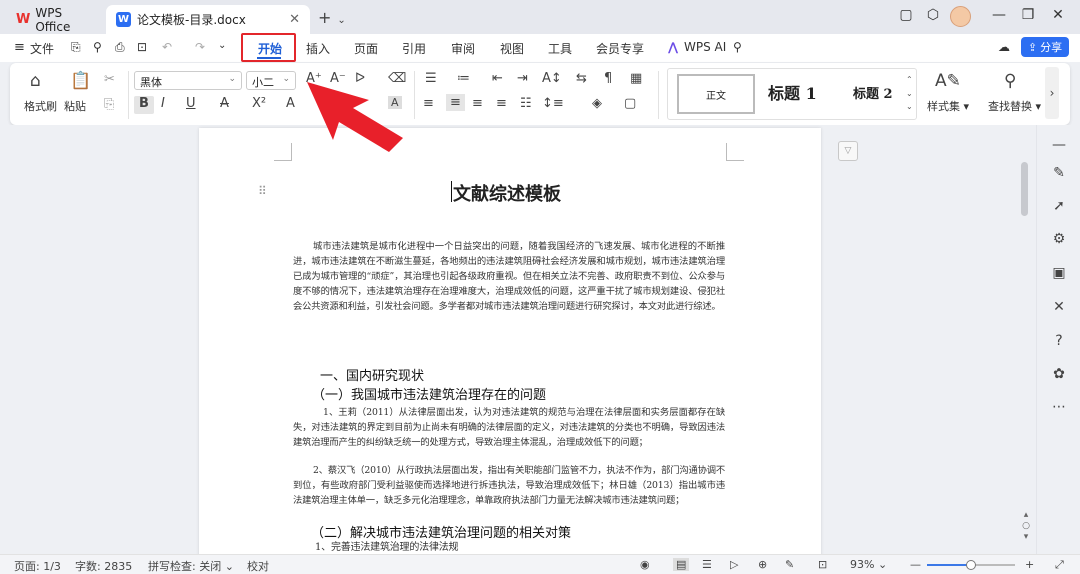  Describe the element at coordinates (915, 564) in the screenshot. I see `zoom-out-icon: —` at that location.